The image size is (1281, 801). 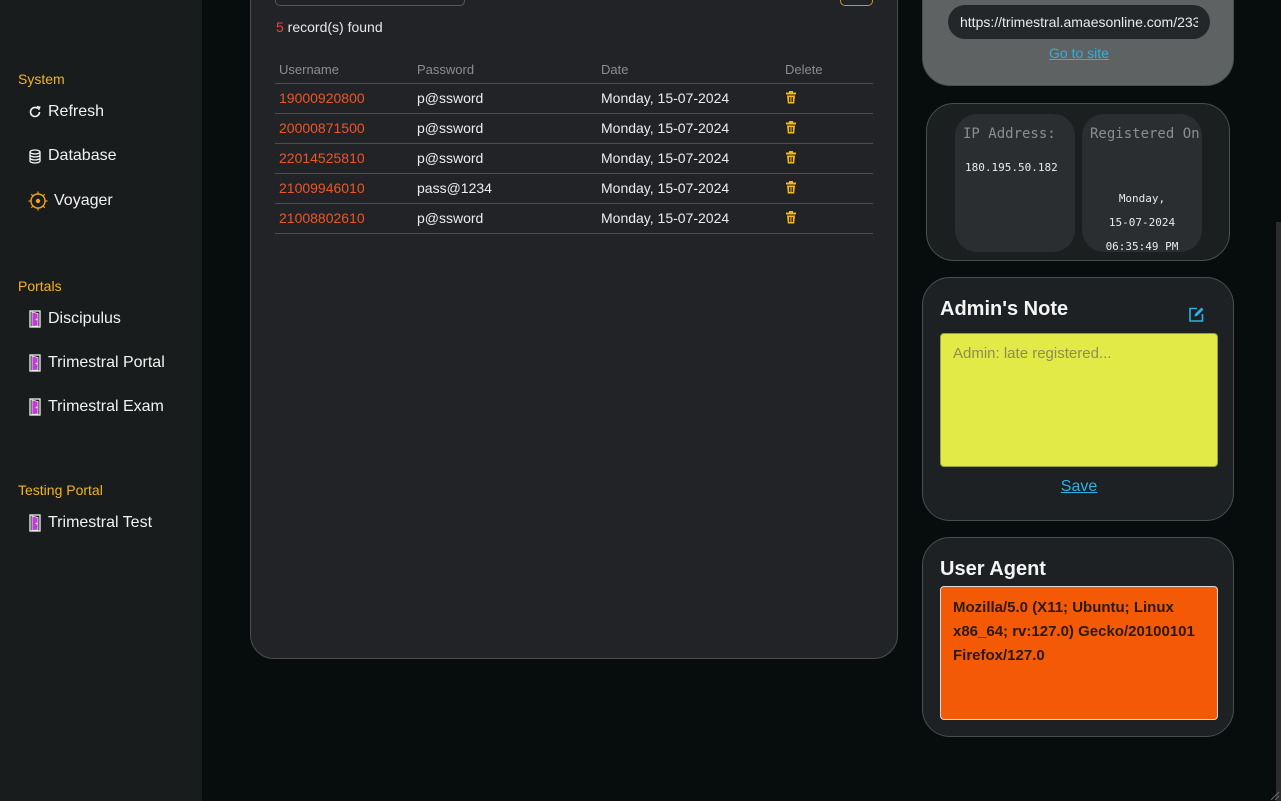 I want to click on username-cell: 21009946010, so click(x=344, y=188).